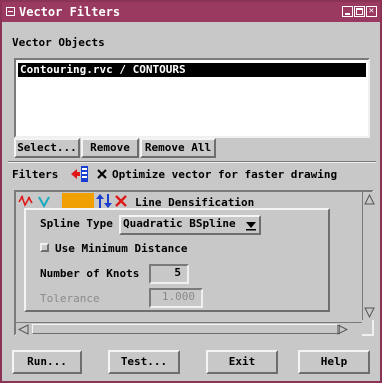 Image resolution: width=382 pixels, height=383 pixels. I want to click on use-min-distance-label: Use Minimum Distance, so click(121, 248).